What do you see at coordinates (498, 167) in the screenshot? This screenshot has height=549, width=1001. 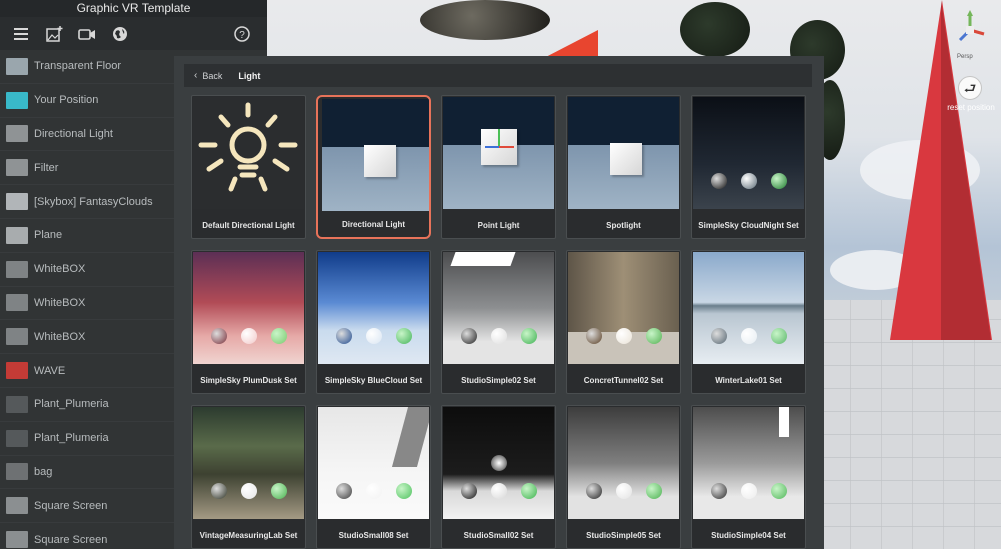 I see `asset-card: Point Light` at bounding box center [498, 167].